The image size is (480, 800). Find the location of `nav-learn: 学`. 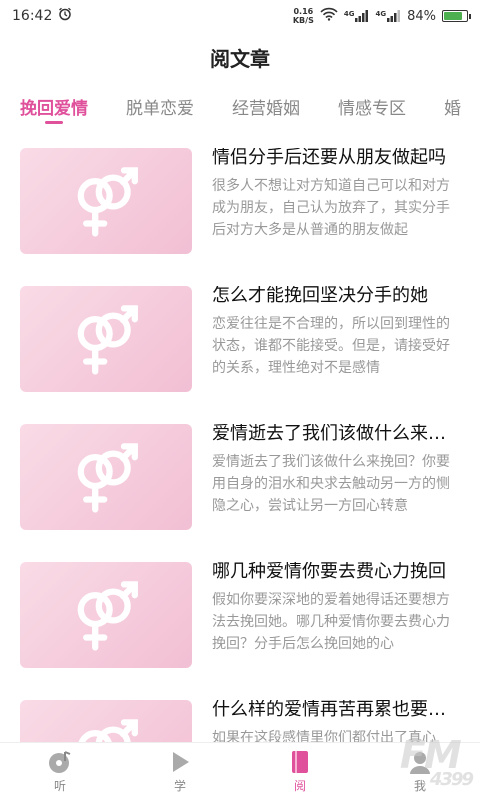

nav-learn: 学 is located at coordinates (180, 771).